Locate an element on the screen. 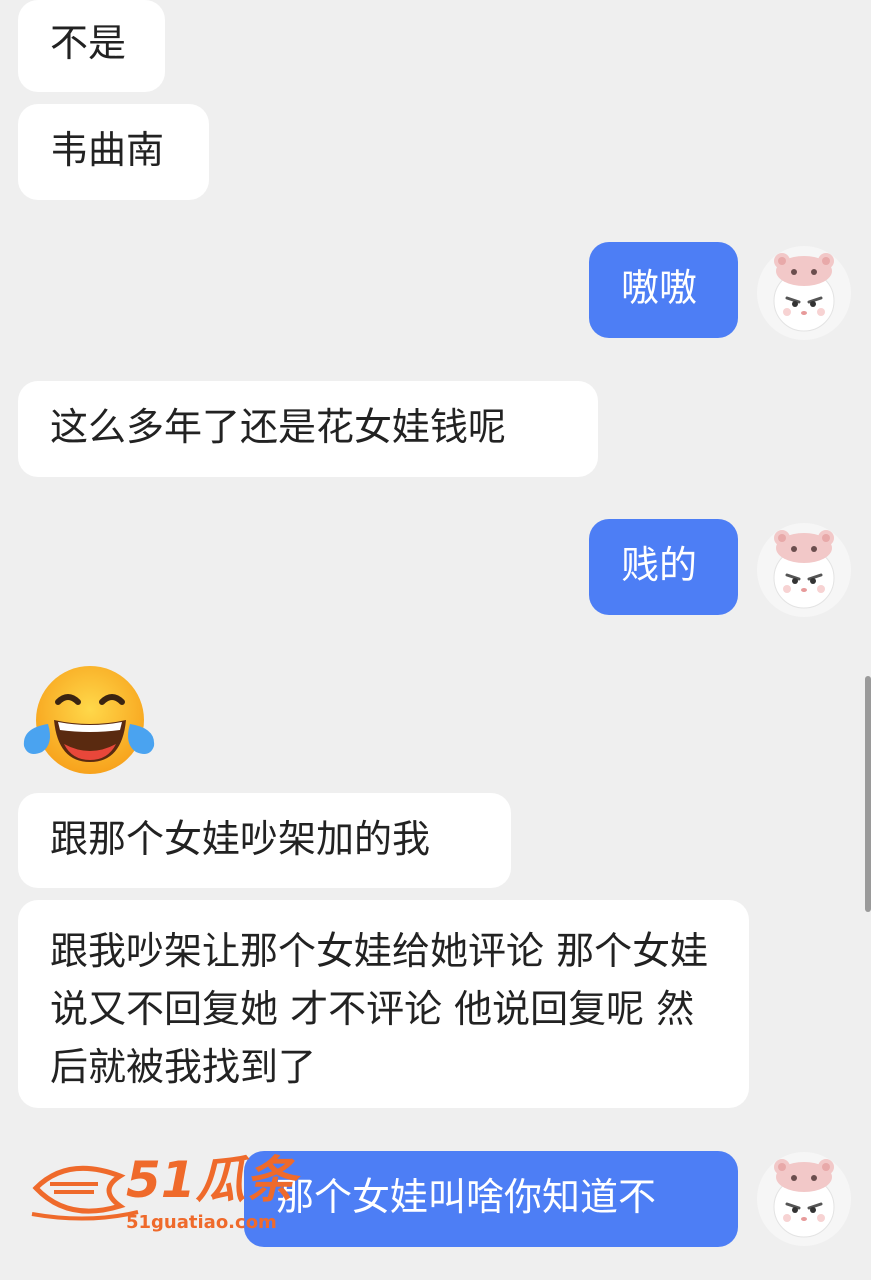  watermark-brand: 51瓜条 is located at coordinates (211, 1180).